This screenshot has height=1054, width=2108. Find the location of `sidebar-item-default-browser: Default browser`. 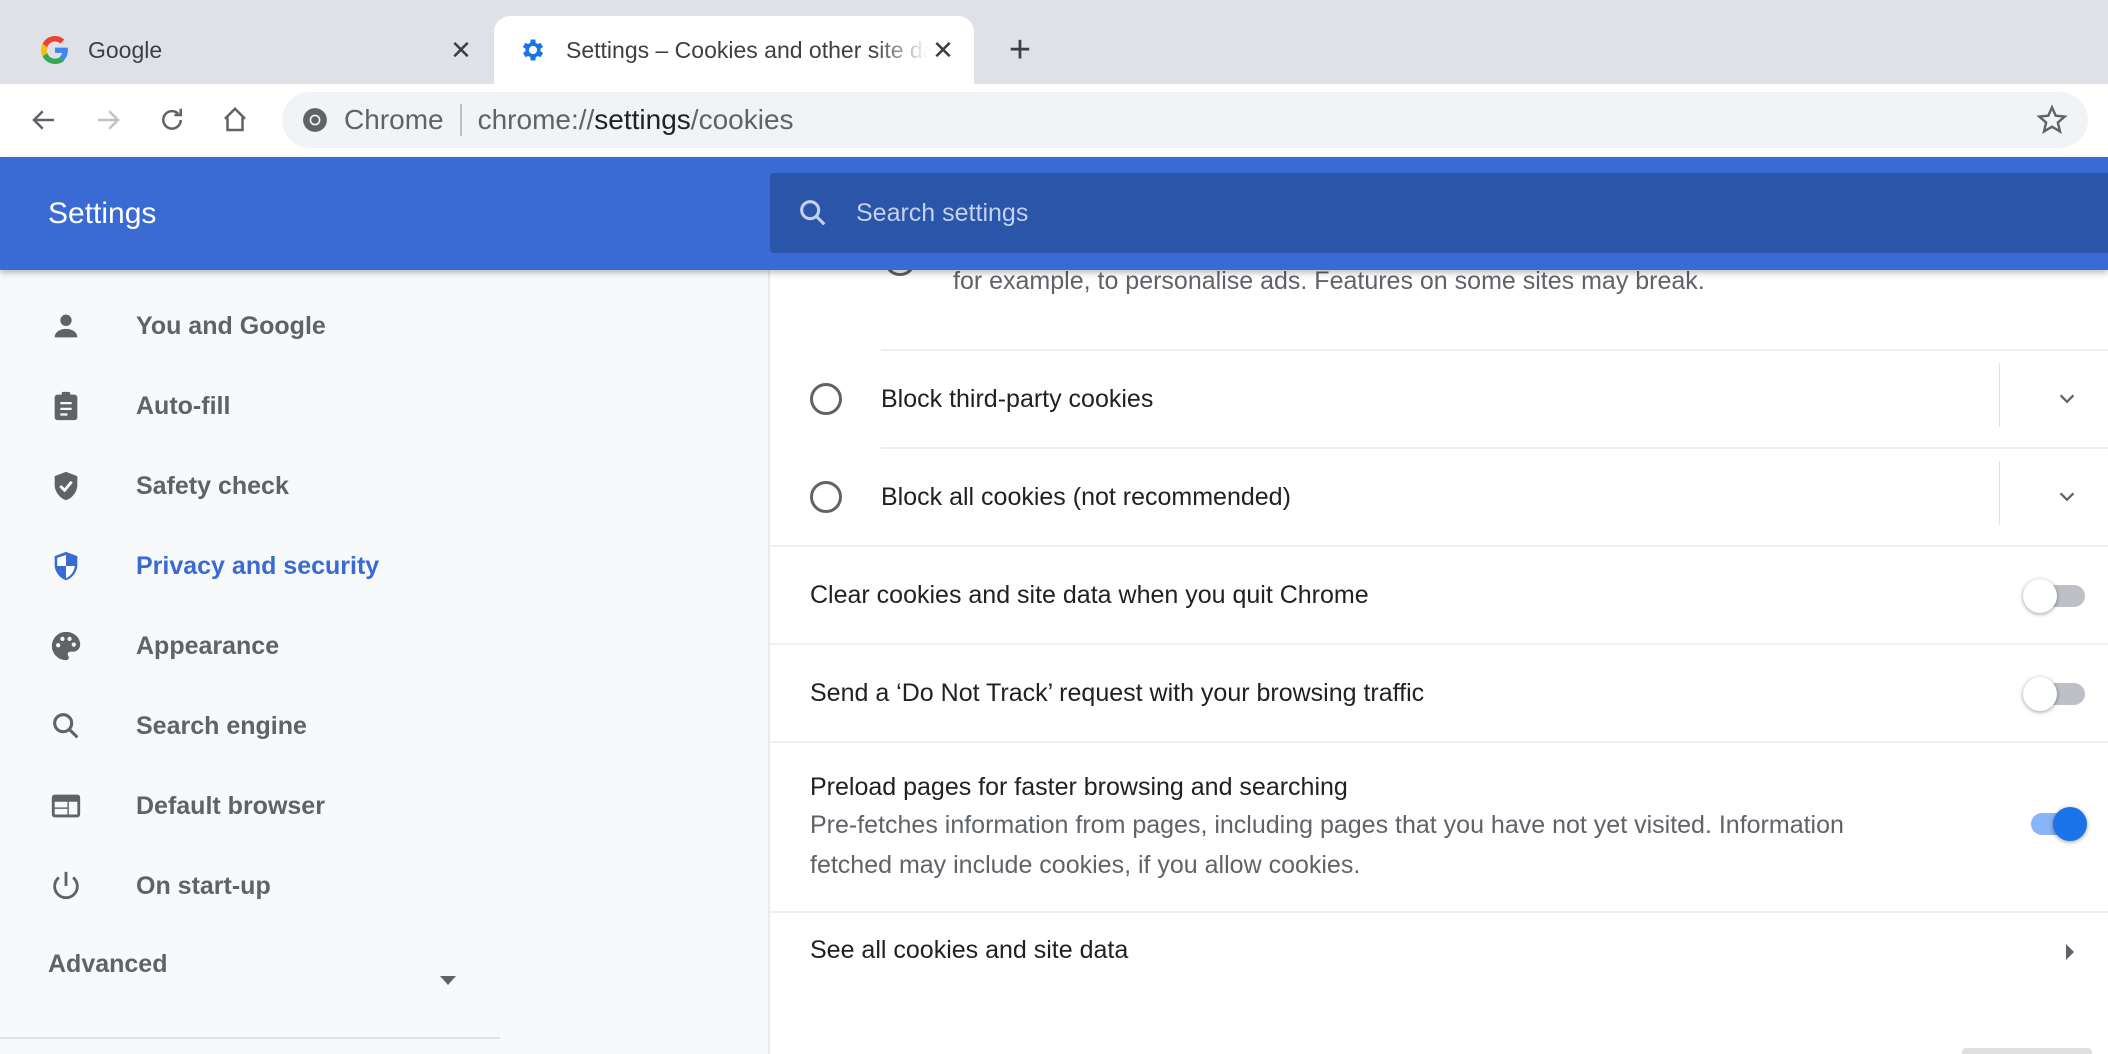

sidebar-item-default-browser: Default browser is located at coordinates (385, 806).